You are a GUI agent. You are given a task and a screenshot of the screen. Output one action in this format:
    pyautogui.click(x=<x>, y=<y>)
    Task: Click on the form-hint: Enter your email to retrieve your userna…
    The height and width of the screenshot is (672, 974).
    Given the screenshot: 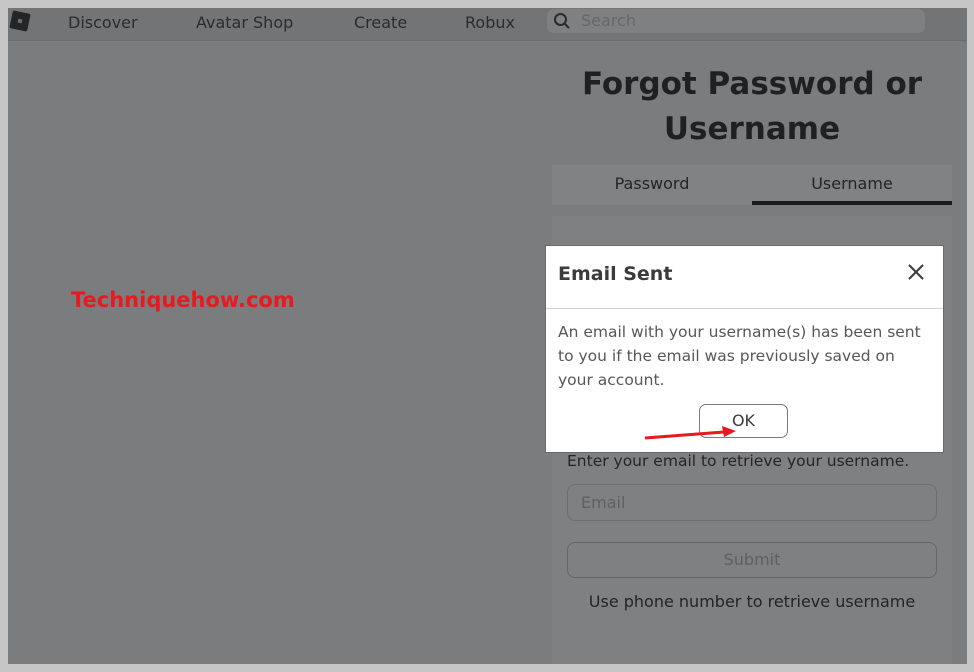 What is the action you would take?
    pyautogui.click(x=738, y=461)
    